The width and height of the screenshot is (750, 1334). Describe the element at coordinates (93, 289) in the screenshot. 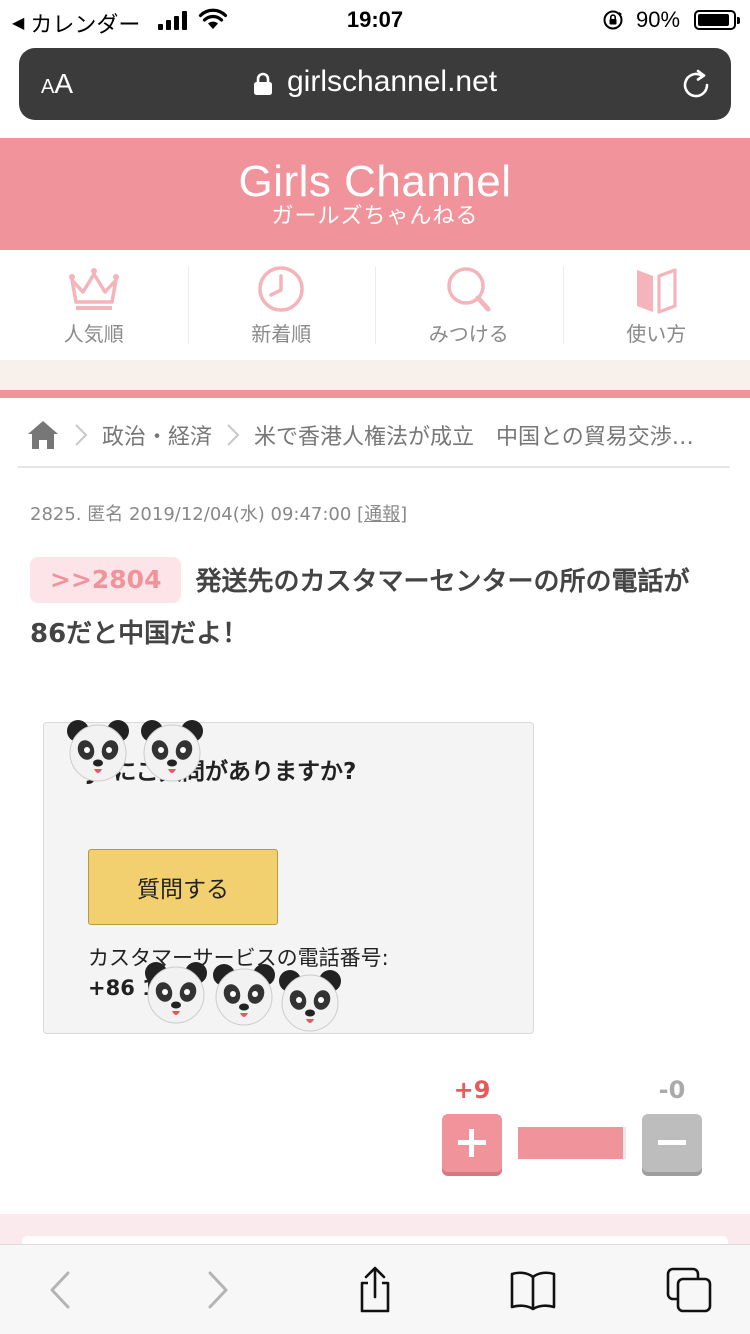

I see `crown-icon` at that location.